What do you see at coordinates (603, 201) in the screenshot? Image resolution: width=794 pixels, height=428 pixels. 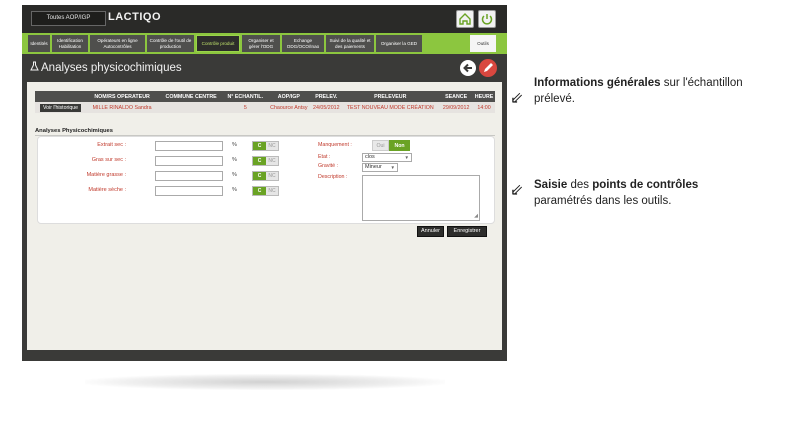 I see `annotation-saisie-line2: paramétrés dans les outils.` at bounding box center [603, 201].